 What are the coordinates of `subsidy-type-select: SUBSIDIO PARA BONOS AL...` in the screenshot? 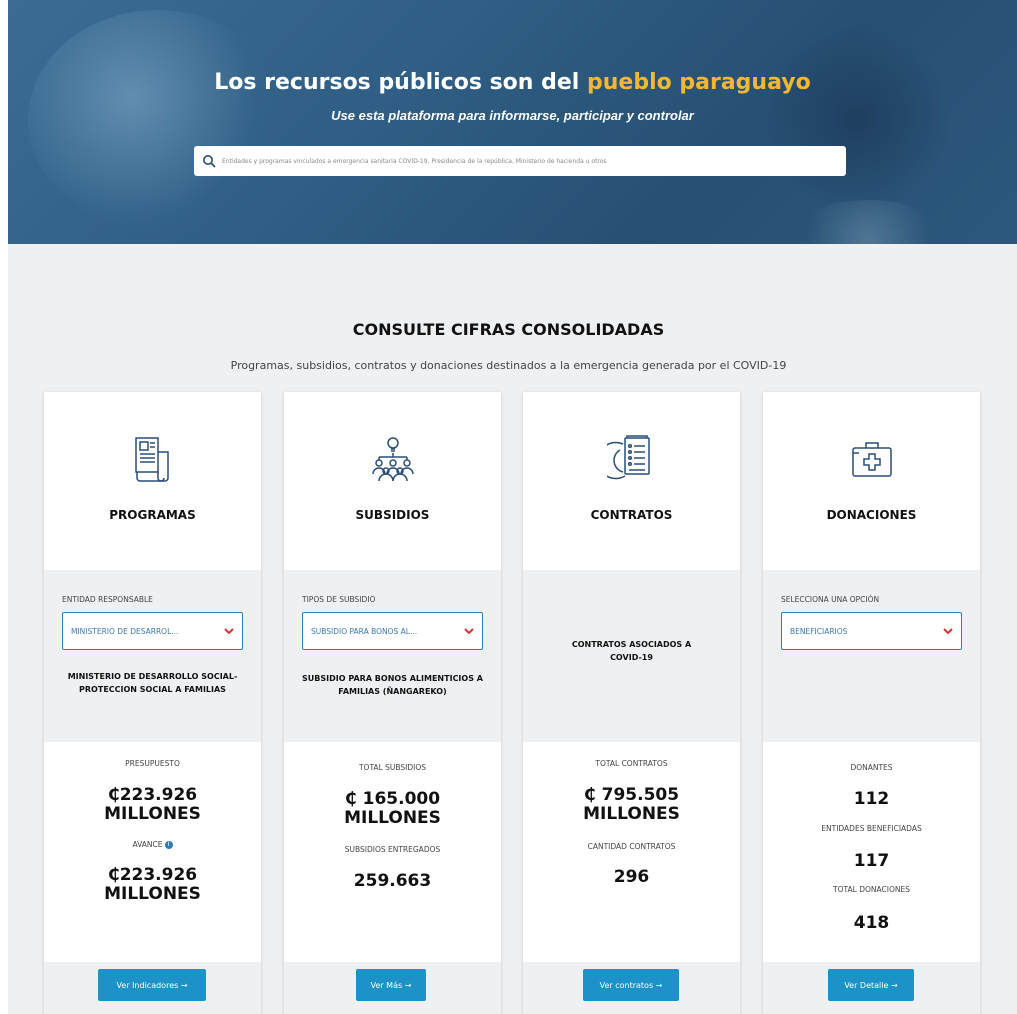 It's located at (392, 631).